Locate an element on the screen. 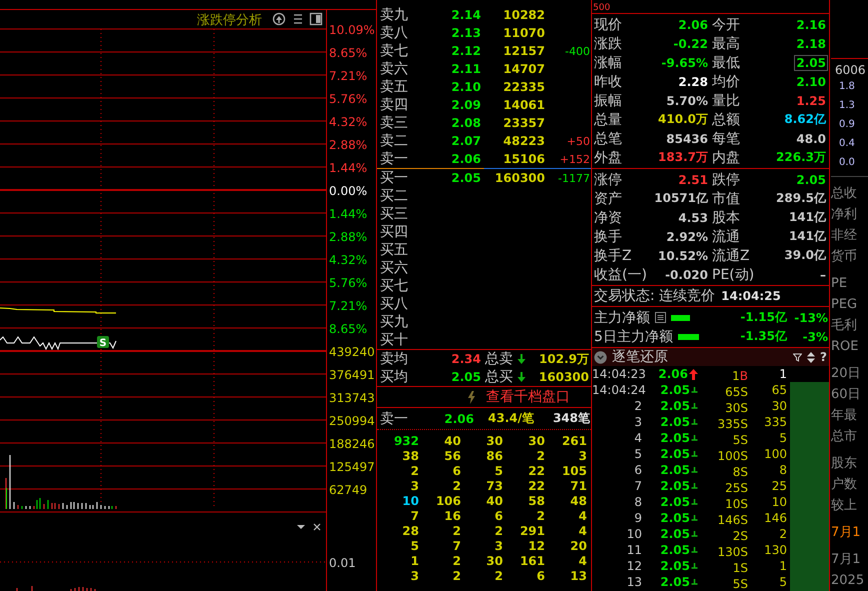 This screenshot has width=868, height=591. menu-icon is located at coordinates (298, 19).